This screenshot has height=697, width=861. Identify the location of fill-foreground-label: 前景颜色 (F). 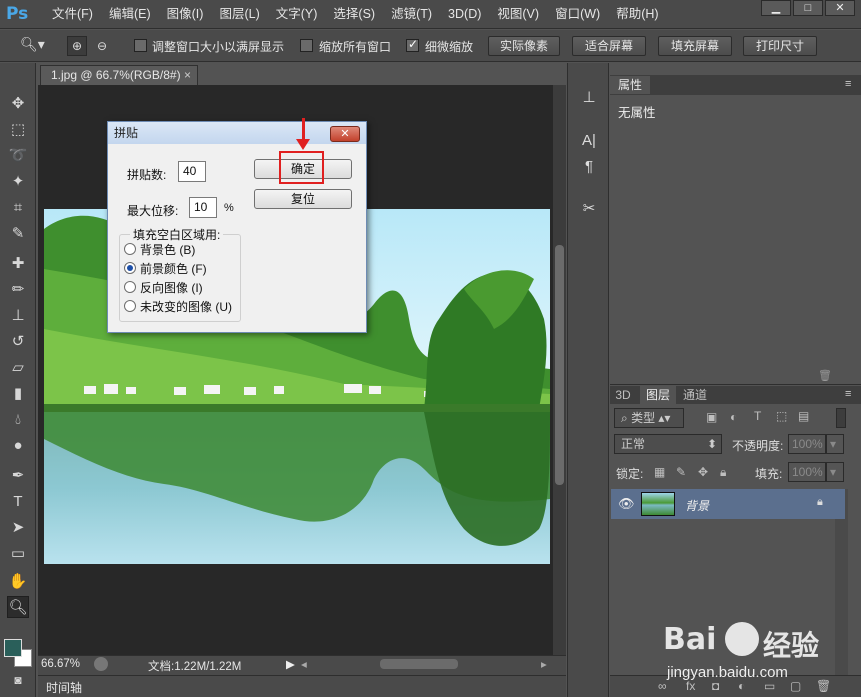
(173, 268).